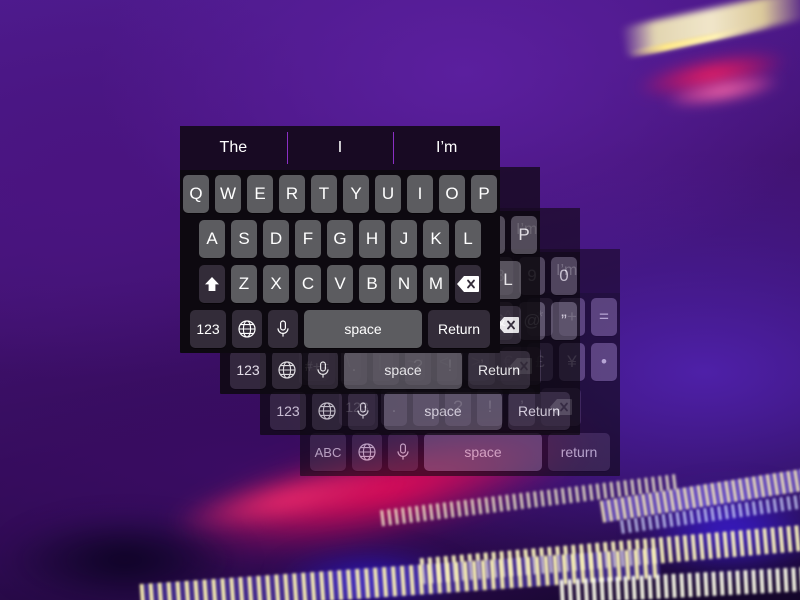 This screenshot has height=600, width=800. I want to click on shift-key, so click(212, 284).